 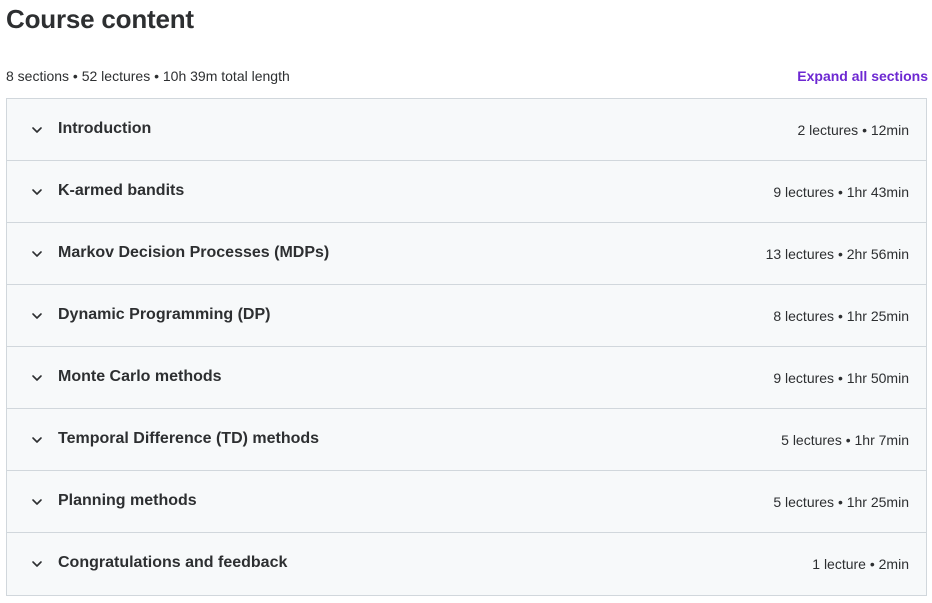 I want to click on section-title: Markov Decision Processes (MDPs), so click(x=194, y=252).